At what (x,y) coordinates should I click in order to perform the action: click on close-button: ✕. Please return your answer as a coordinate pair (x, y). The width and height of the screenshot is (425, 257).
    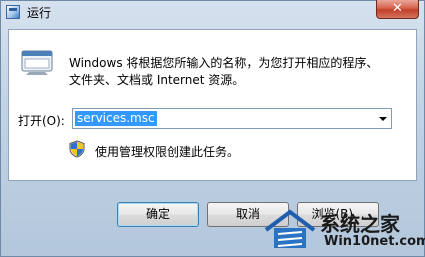
    Looking at the image, I should click on (397, 9).